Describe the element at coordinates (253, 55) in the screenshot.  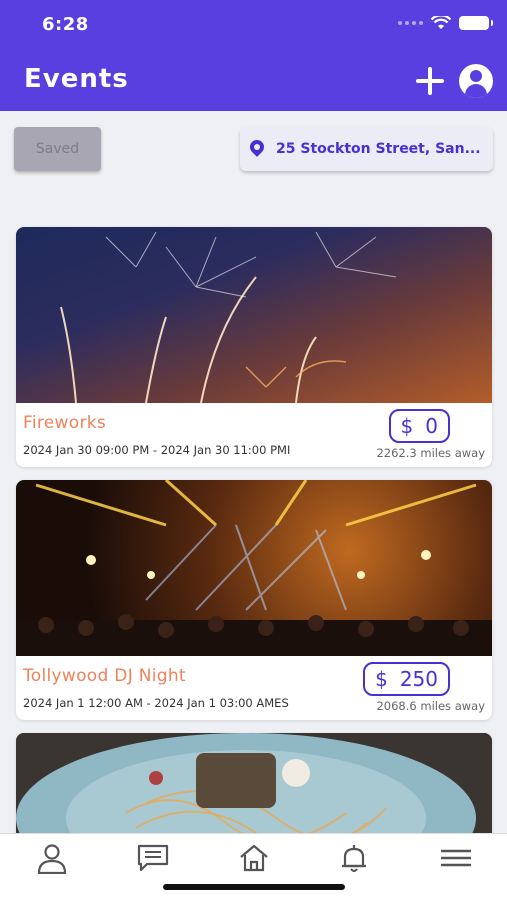
I see `app-header: 6:28 Events` at that location.